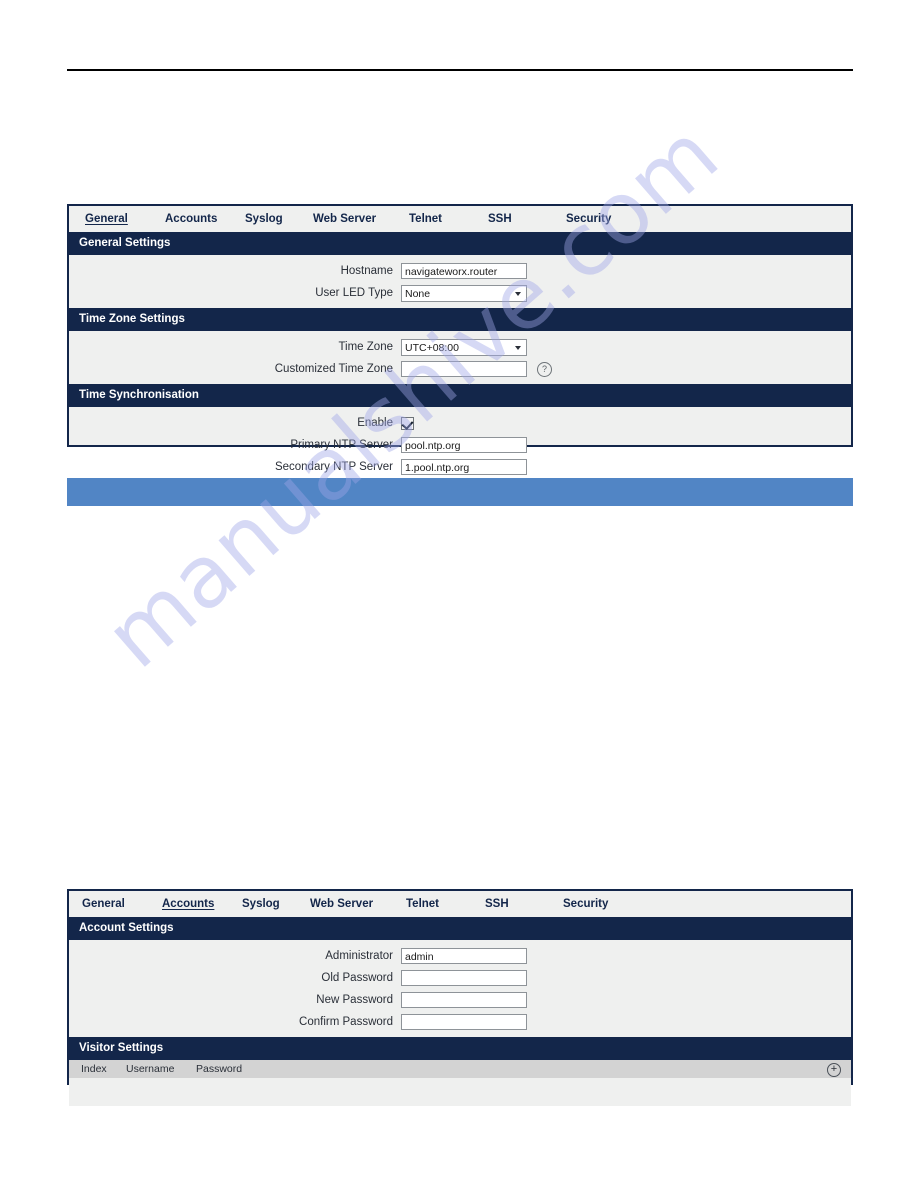  What do you see at coordinates (460, 243) in the screenshot?
I see `section-header-general-settings: General Settings` at bounding box center [460, 243].